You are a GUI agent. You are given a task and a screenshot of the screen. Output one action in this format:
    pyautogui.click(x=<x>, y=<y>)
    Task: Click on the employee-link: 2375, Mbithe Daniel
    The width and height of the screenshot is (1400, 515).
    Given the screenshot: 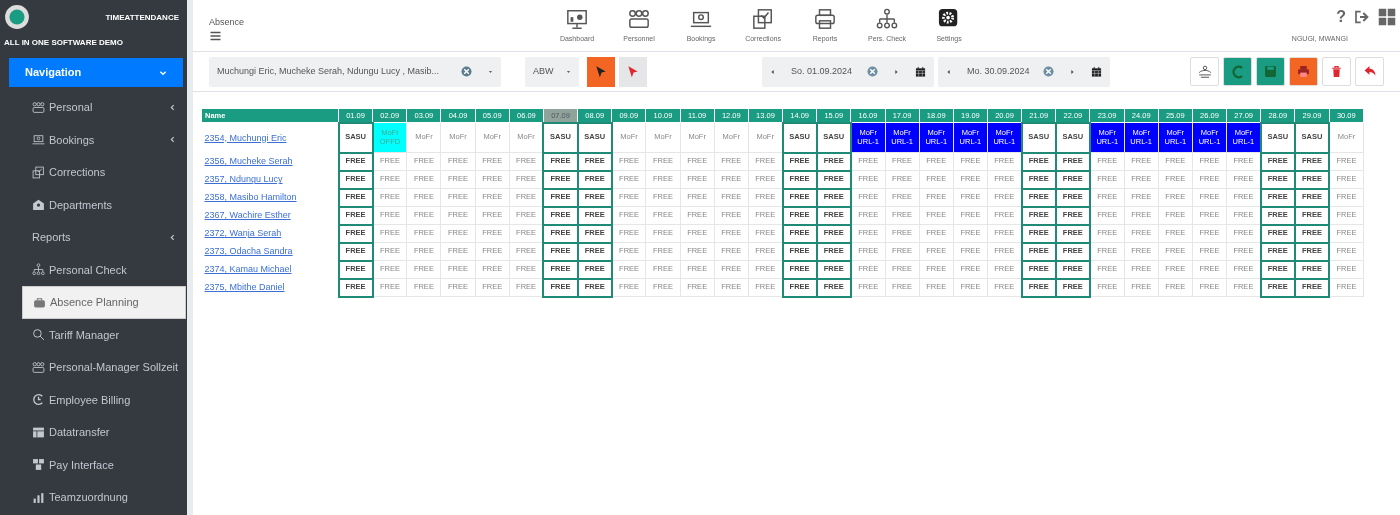 What is the action you would take?
    pyautogui.click(x=244, y=287)
    